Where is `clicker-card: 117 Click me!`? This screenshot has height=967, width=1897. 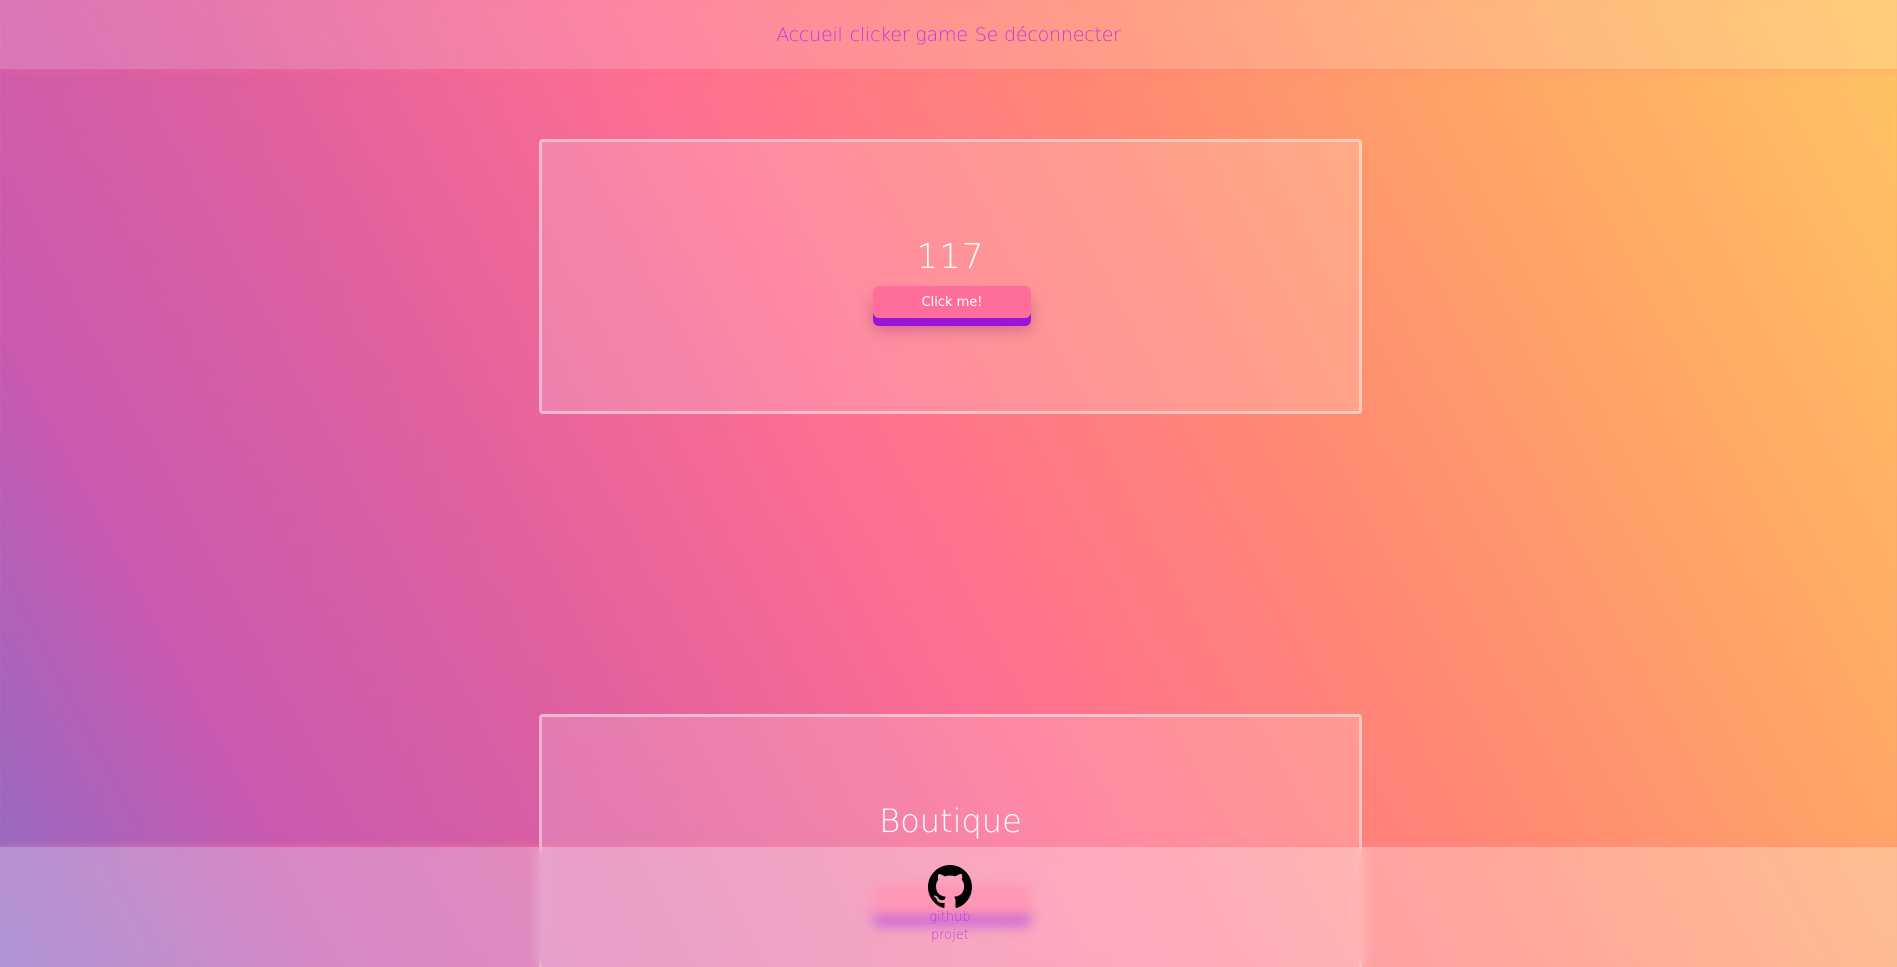 clicker-card: 117 Click me! is located at coordinates (950, 276).